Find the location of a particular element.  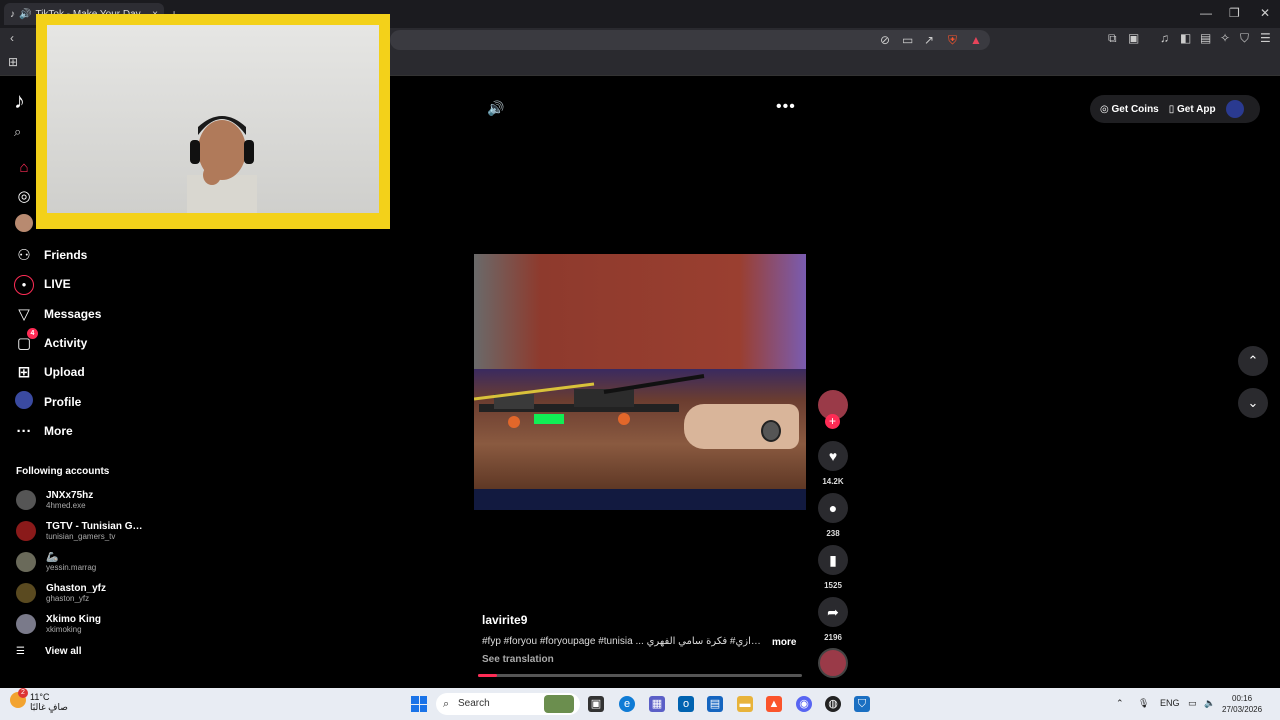

sidebar-item-label: Friends is located at coordinates (66, 255).